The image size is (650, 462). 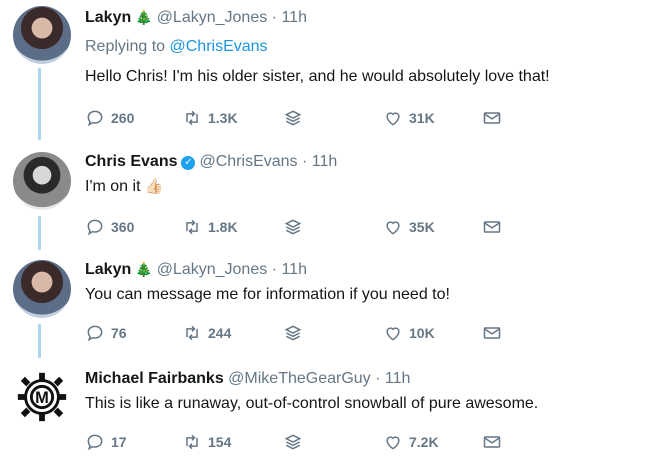 I want to click on retweet-count: 1.8K, so click(x=223, y=227).